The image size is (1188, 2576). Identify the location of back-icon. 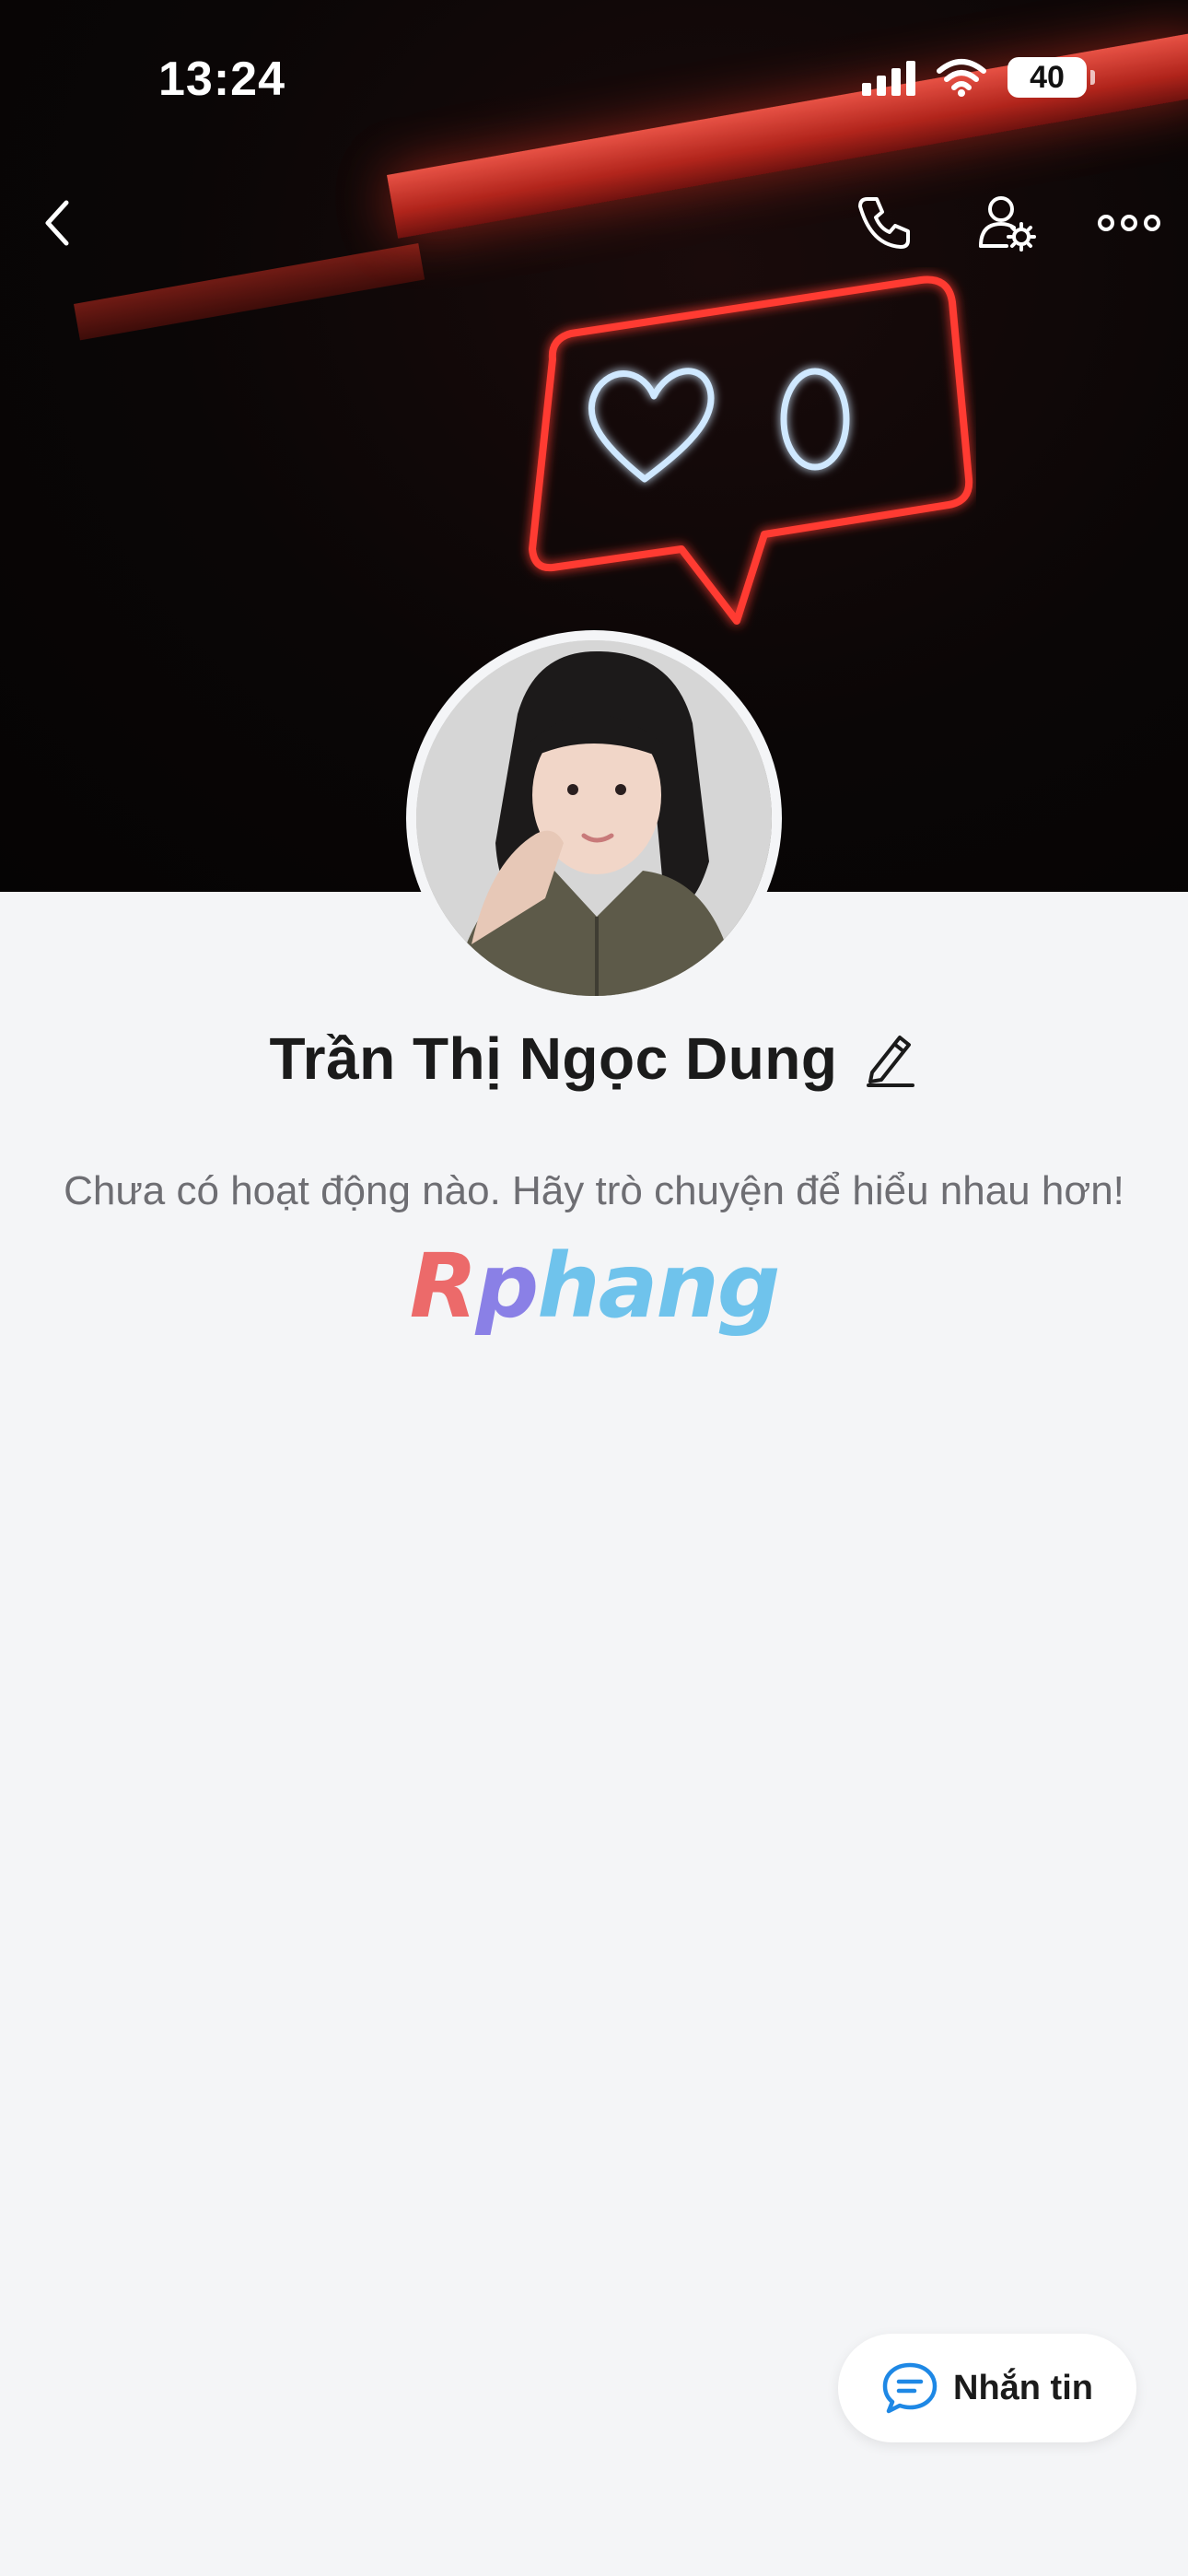
(57, 223).